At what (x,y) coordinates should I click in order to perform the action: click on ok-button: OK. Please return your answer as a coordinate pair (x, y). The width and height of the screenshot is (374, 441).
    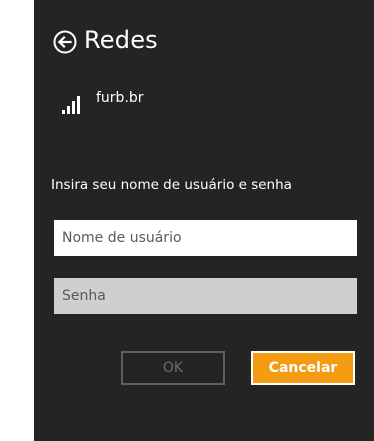
    Looking at the image, I should click on (173, 368).